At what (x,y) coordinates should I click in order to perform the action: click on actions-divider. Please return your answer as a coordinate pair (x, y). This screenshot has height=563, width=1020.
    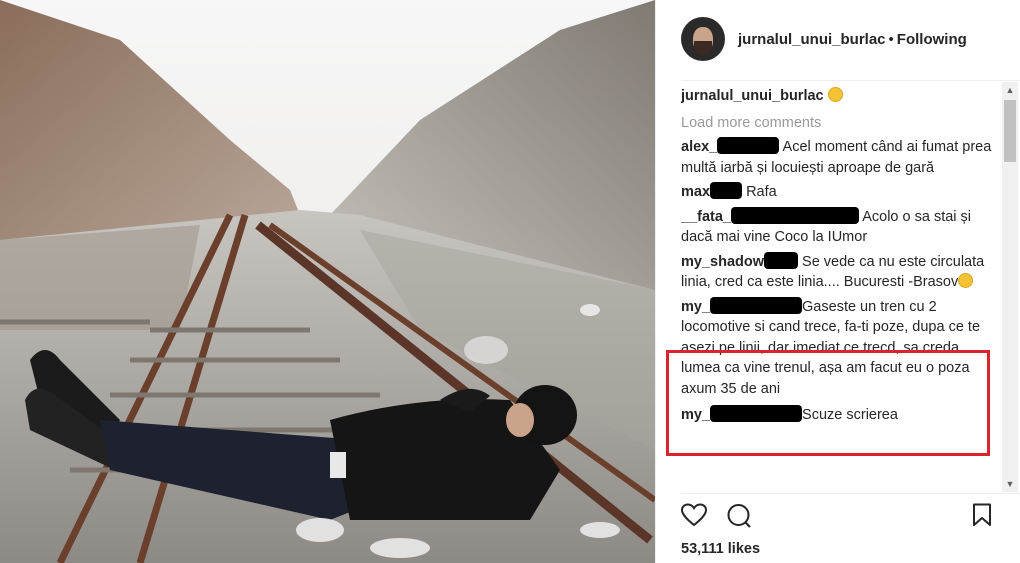
    Looking at the image, I should click on (850, 493).